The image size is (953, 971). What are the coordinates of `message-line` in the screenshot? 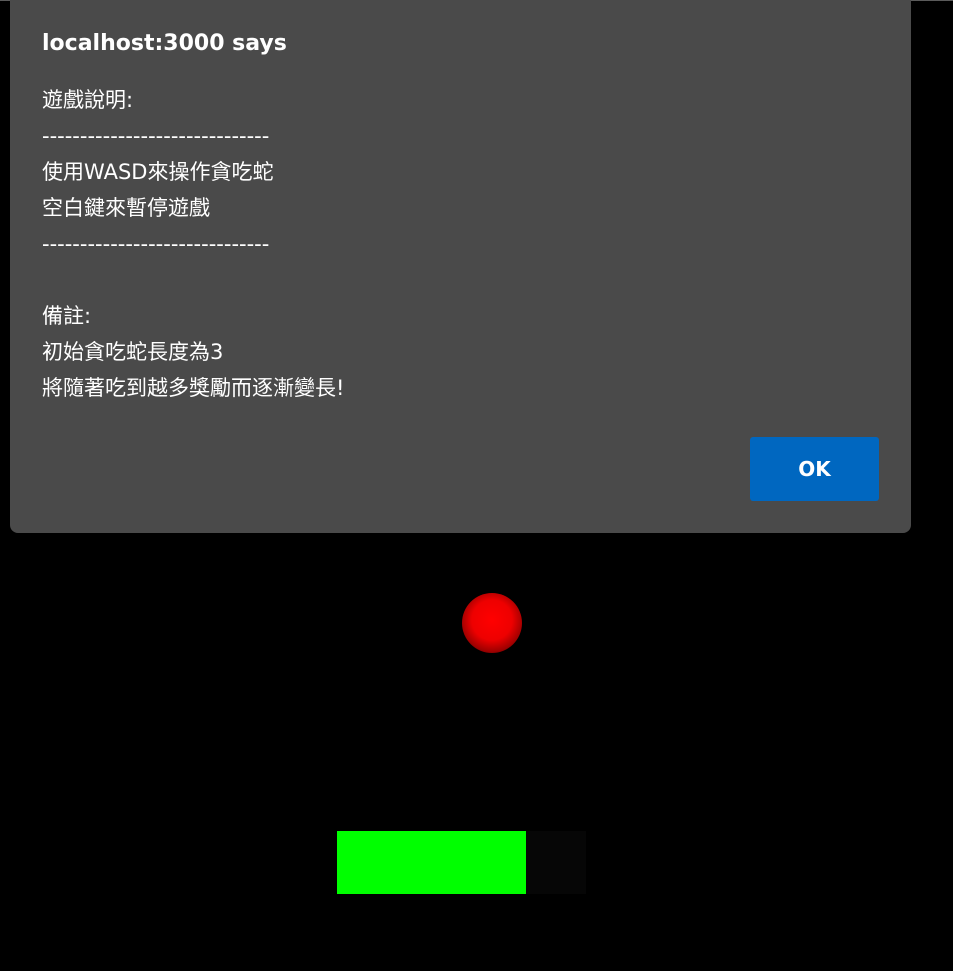 It's located at (193, 280).